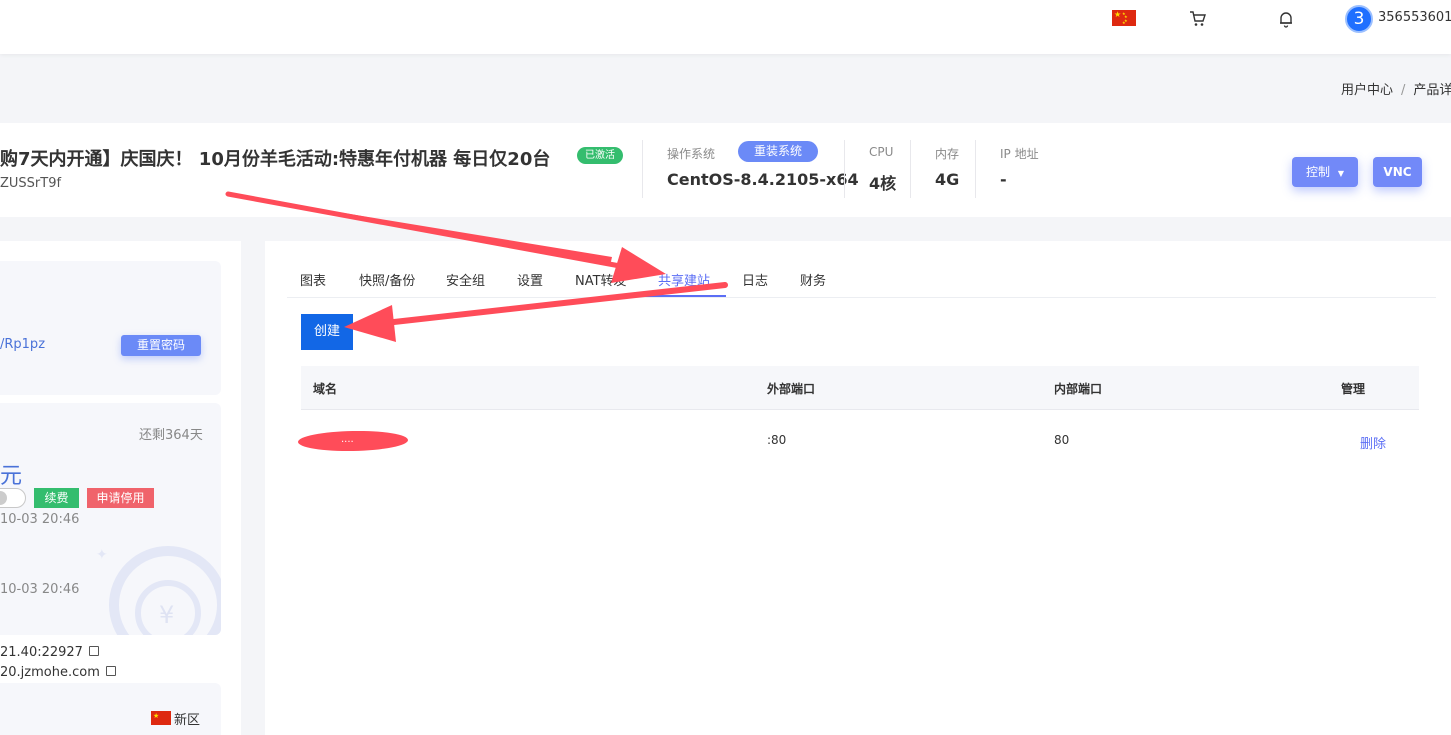 This screenshot has height=735, width=1451. Describe the element at coordinates (684, 279) in the screenshot. I see `tab-shared-hosting: 共享建站` at that location.